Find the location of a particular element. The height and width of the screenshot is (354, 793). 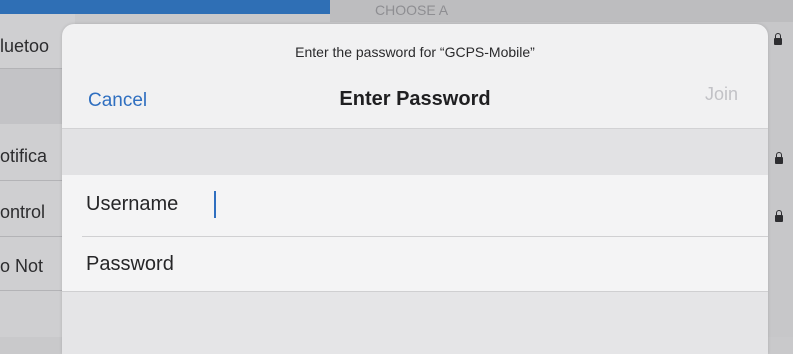

password-field: Password is located at coordinates (415, 264).